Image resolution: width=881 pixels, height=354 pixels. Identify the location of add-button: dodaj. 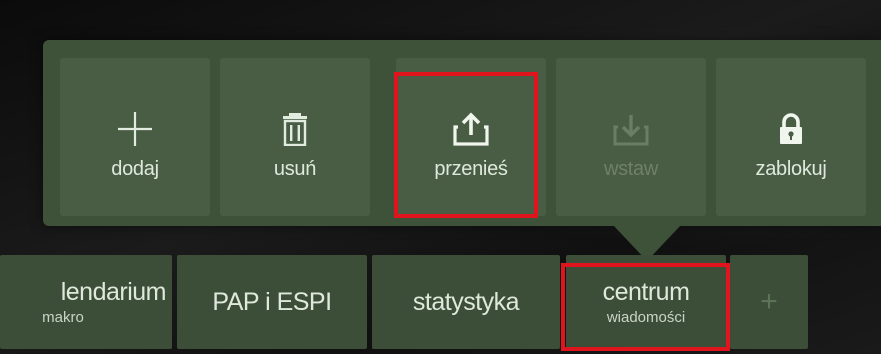
(135, 137).